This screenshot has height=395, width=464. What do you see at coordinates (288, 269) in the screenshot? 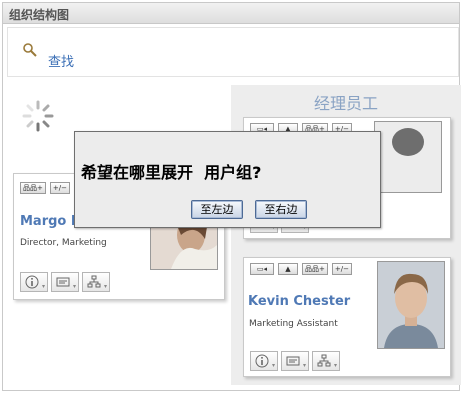
I see `up-button: ▲` at bounding box center [288, 269].